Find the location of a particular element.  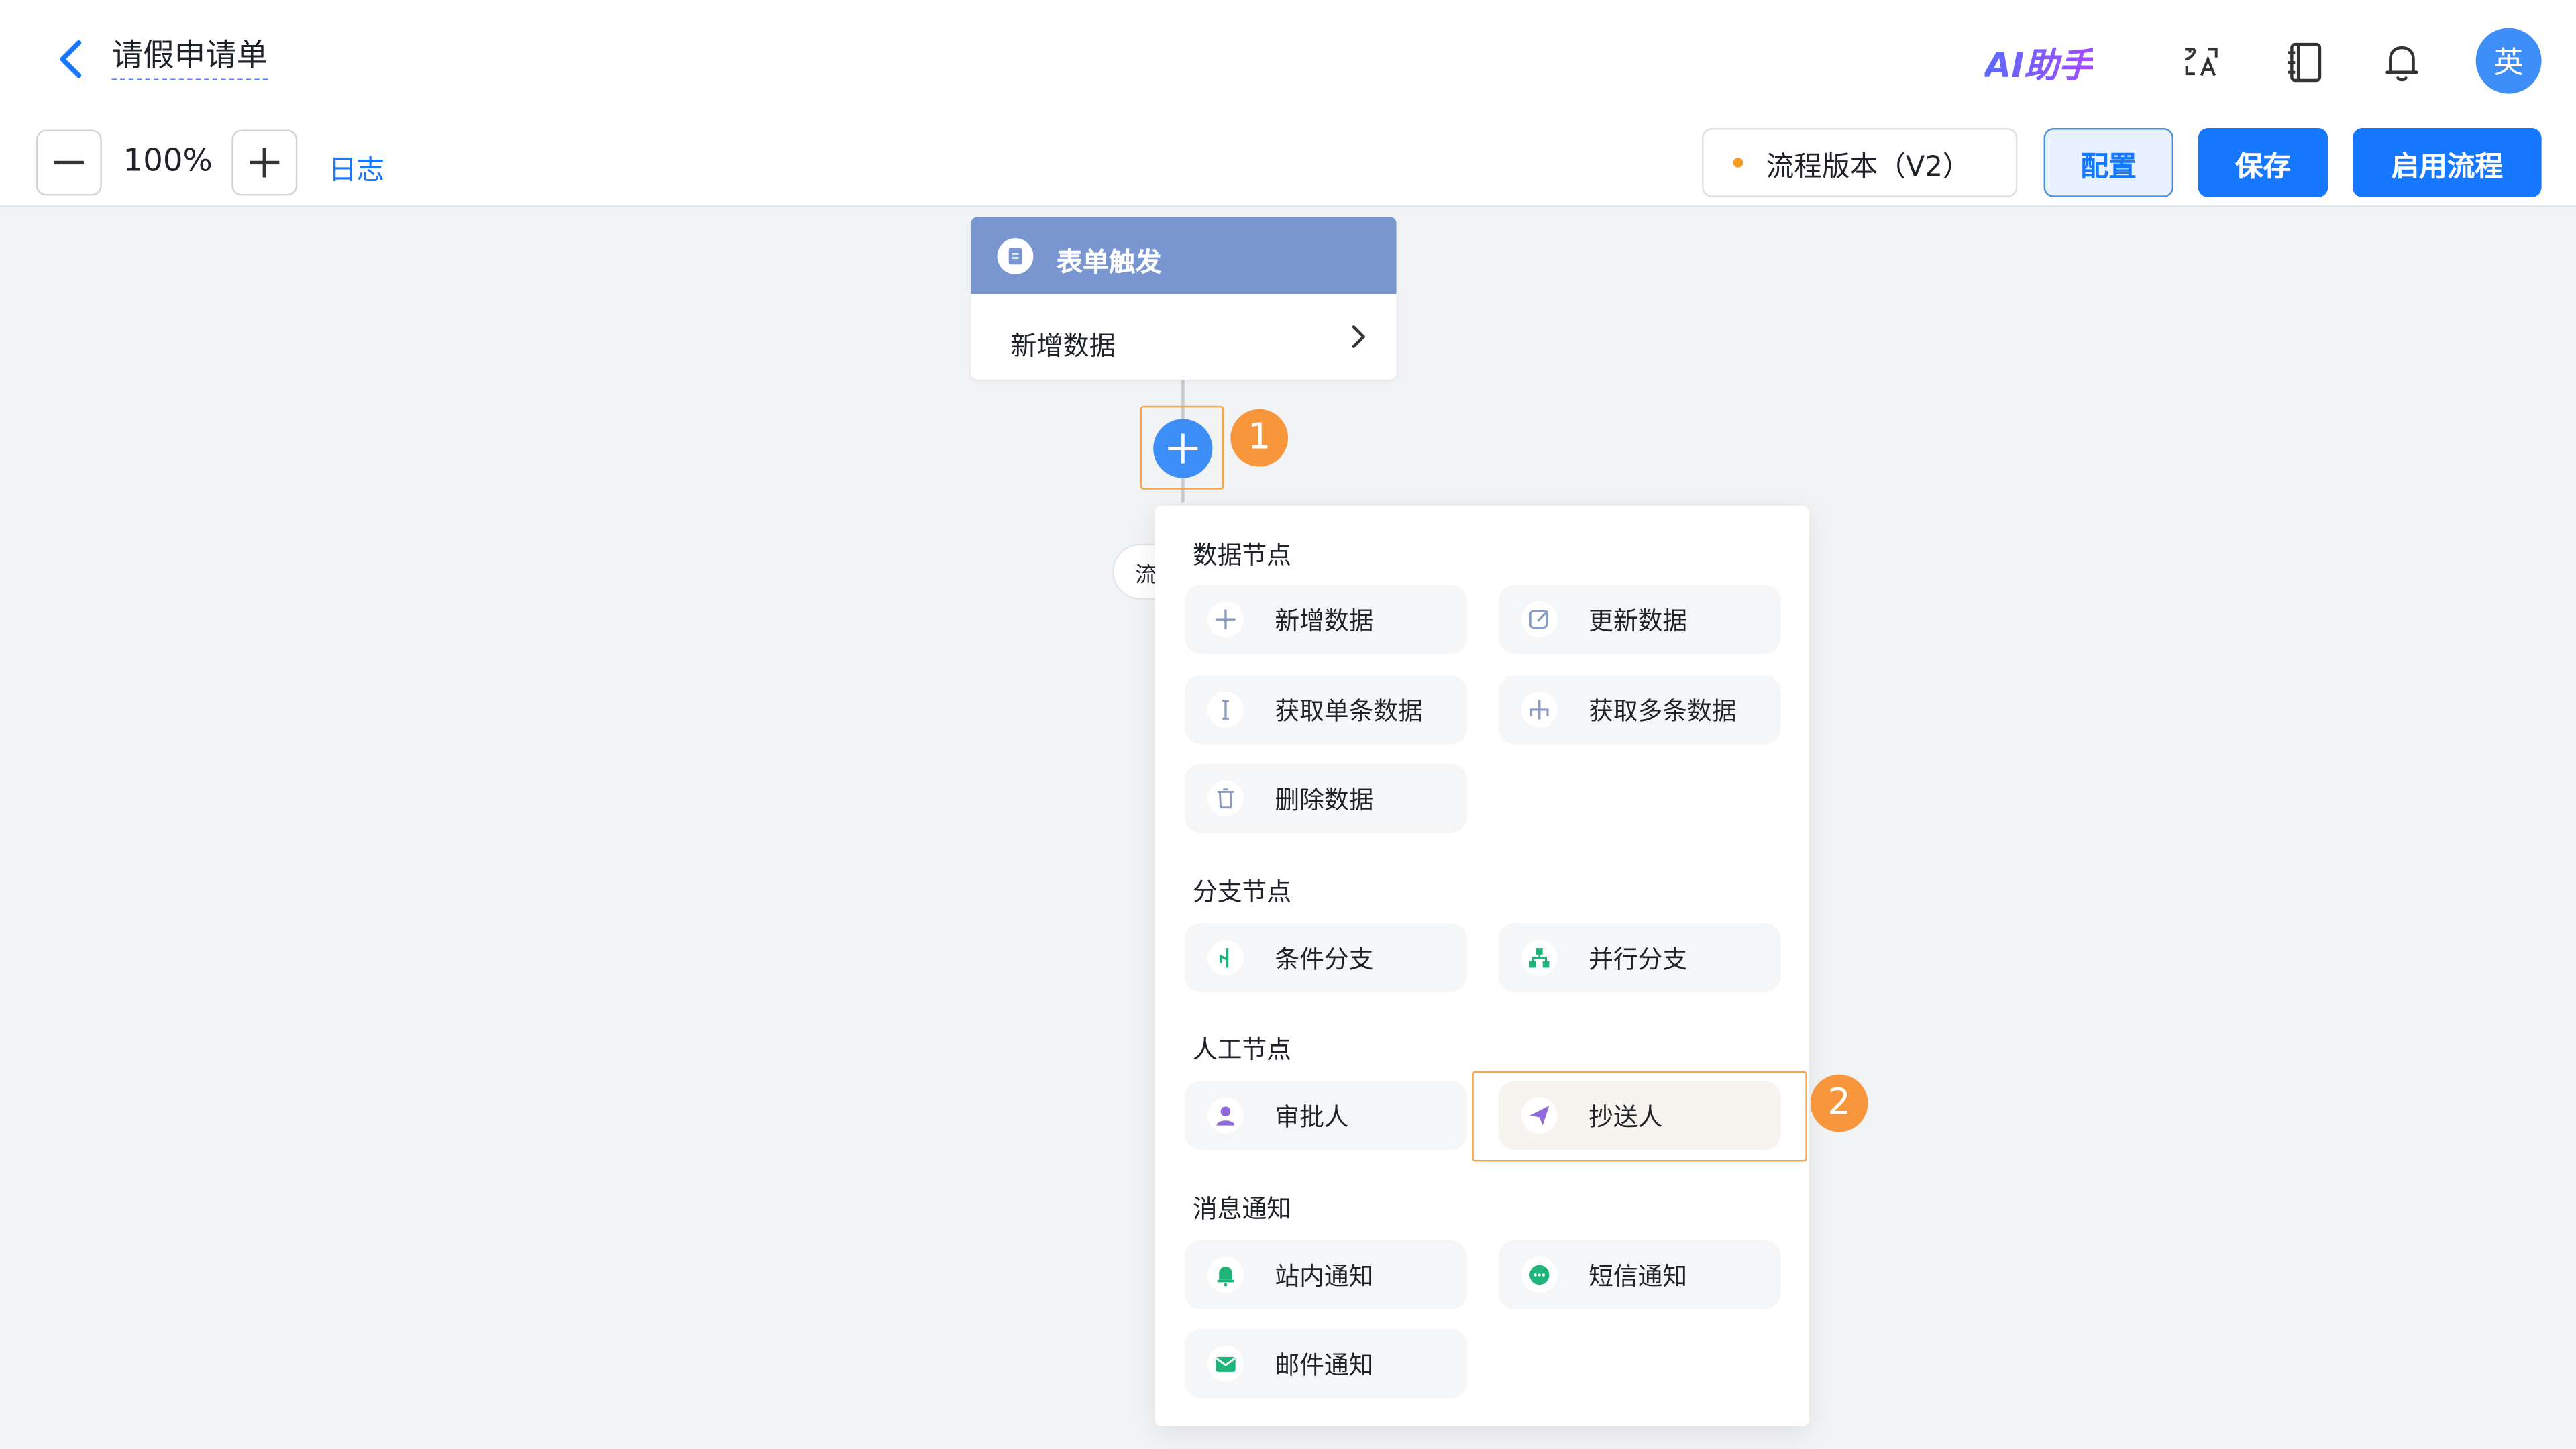

menu-item-parallel-branch: 并行分支 is located at coordinates (1639, 958).